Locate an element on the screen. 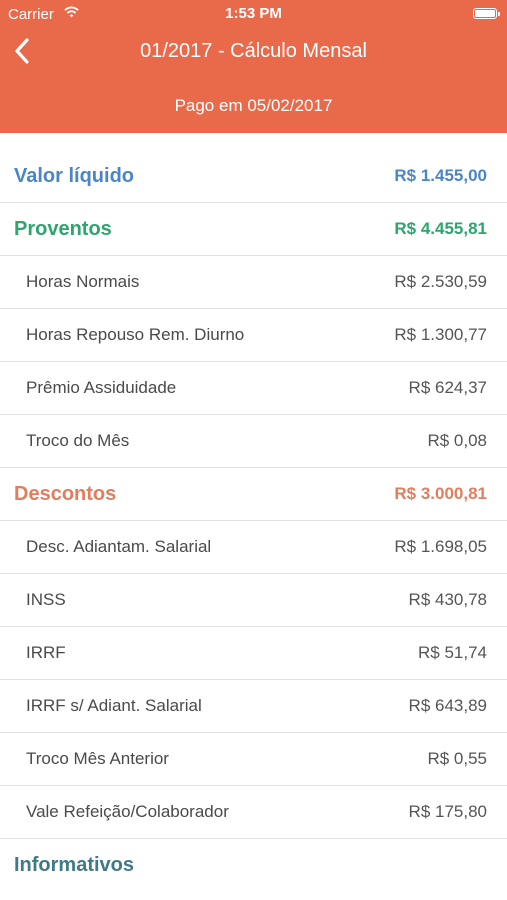 The width and height of the screenshot is (507, 900). item-label: INSS is located at coordinates (46, 599).